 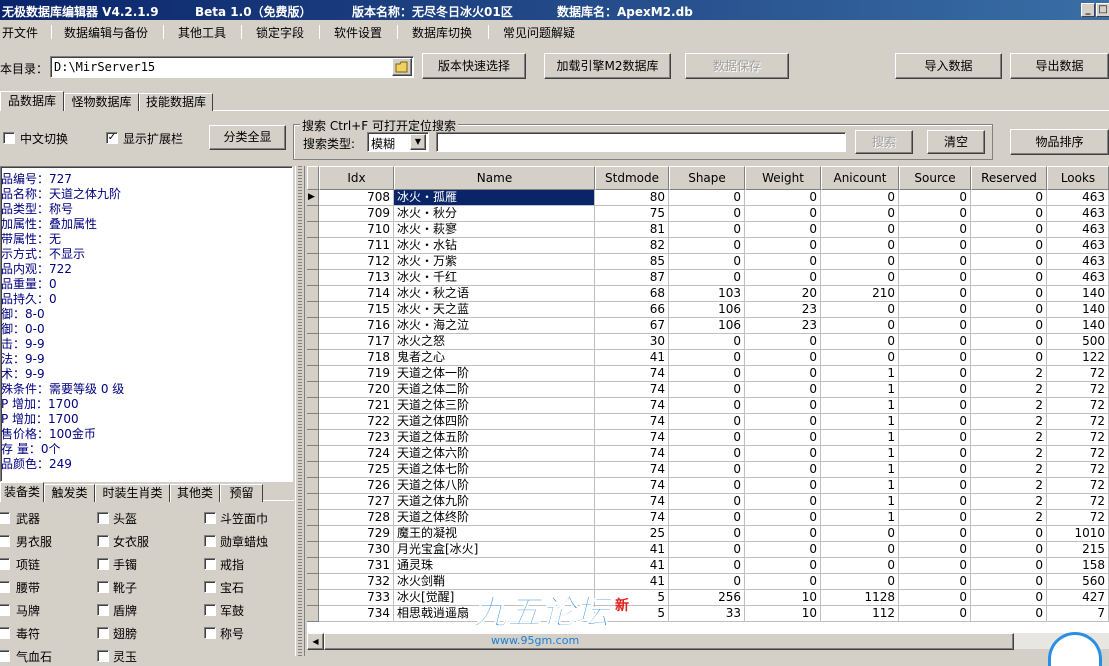 I want to click on category-tab: 触发类, so click(x=69, y=493).